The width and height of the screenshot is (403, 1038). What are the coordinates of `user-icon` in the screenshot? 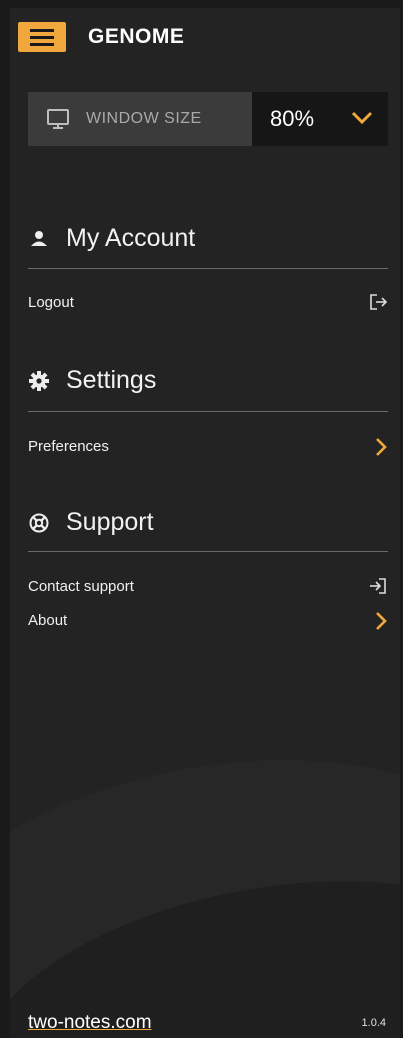 It's located at (39, 238).